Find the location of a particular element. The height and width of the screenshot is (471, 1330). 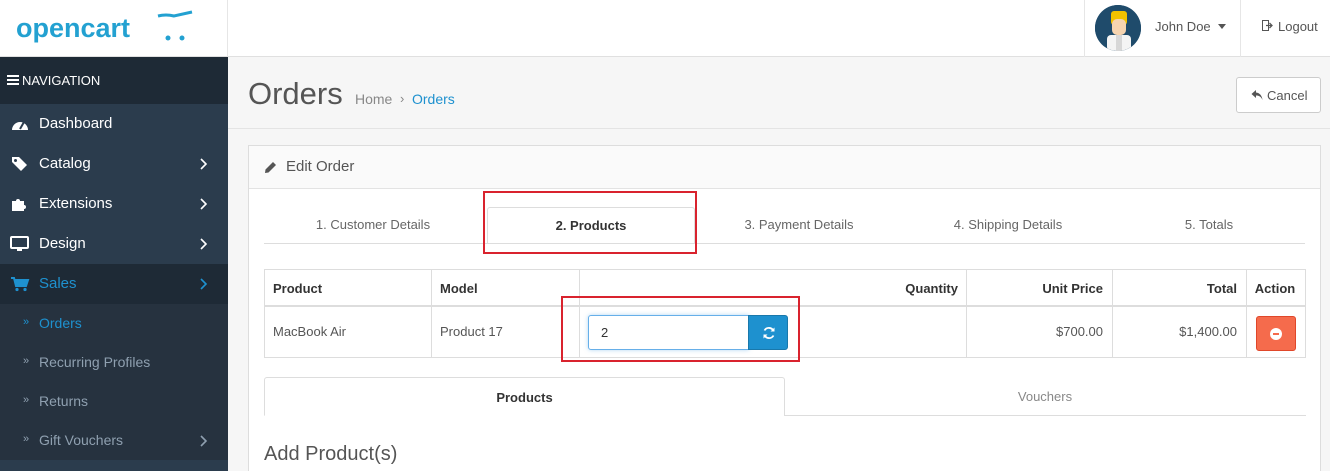

sidebar-subitem-gift-vouchers: » Gift Vouchers is located at coordinates (114, 440).